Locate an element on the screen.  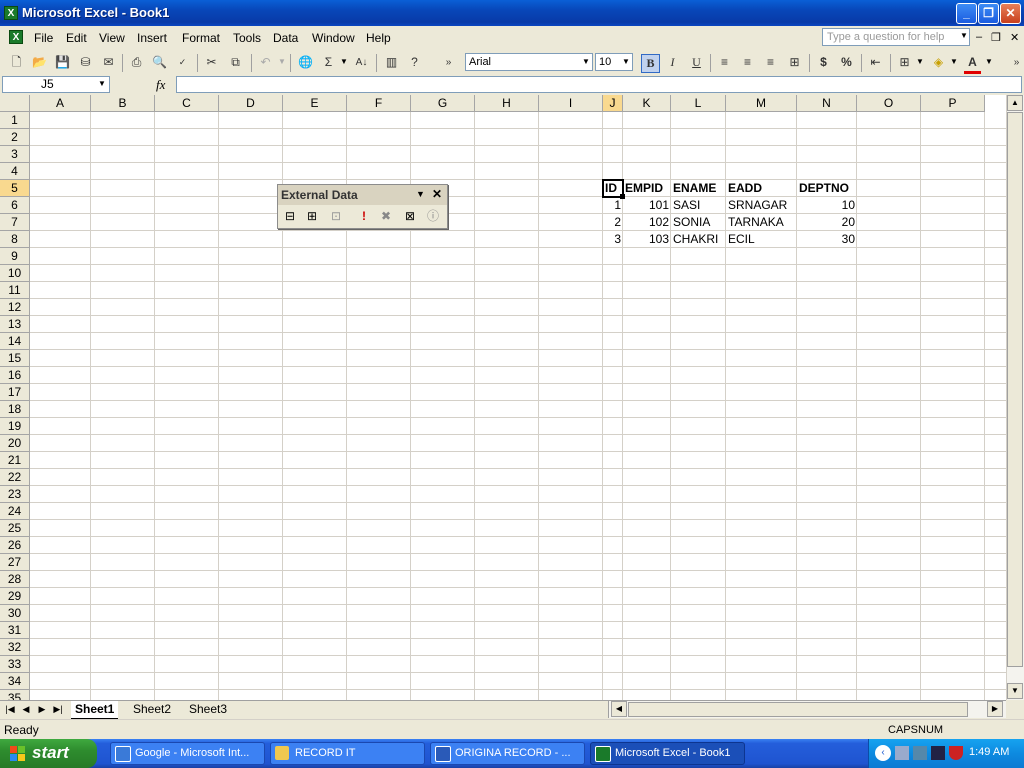
data-cell: 101 is located at coordinates (647, 205).